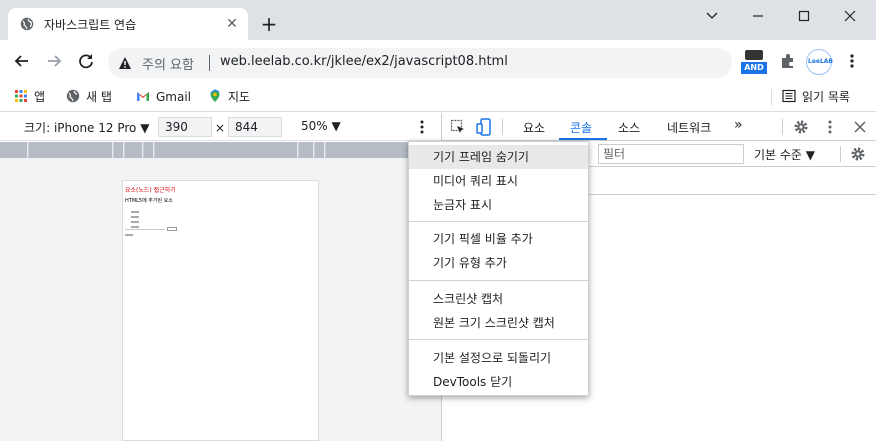 The width and height of the screenshot is (876, 441). I want to click on bookmark-label: 지도, so click(239, 97).